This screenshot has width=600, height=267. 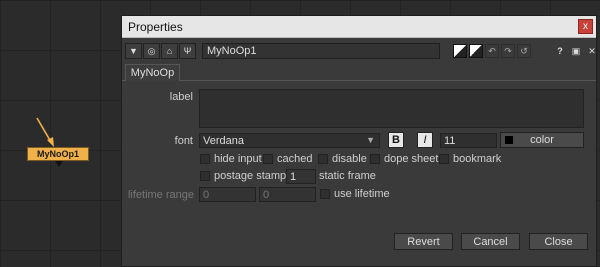 I want to click on static-frame-label: static frame, so click(x=347, y=176).